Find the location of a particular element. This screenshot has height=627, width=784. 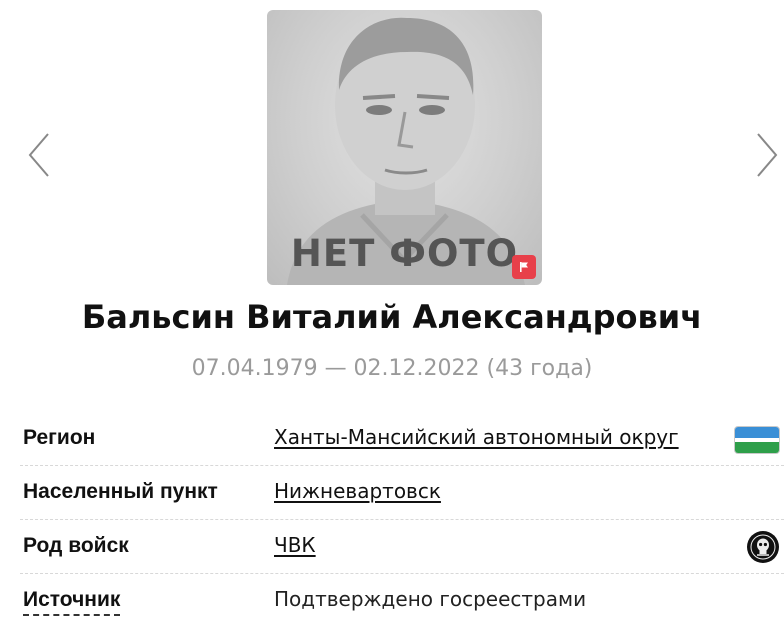

source-row: Источник Подтверждено госреестрами is located at coordinates (402, 600).